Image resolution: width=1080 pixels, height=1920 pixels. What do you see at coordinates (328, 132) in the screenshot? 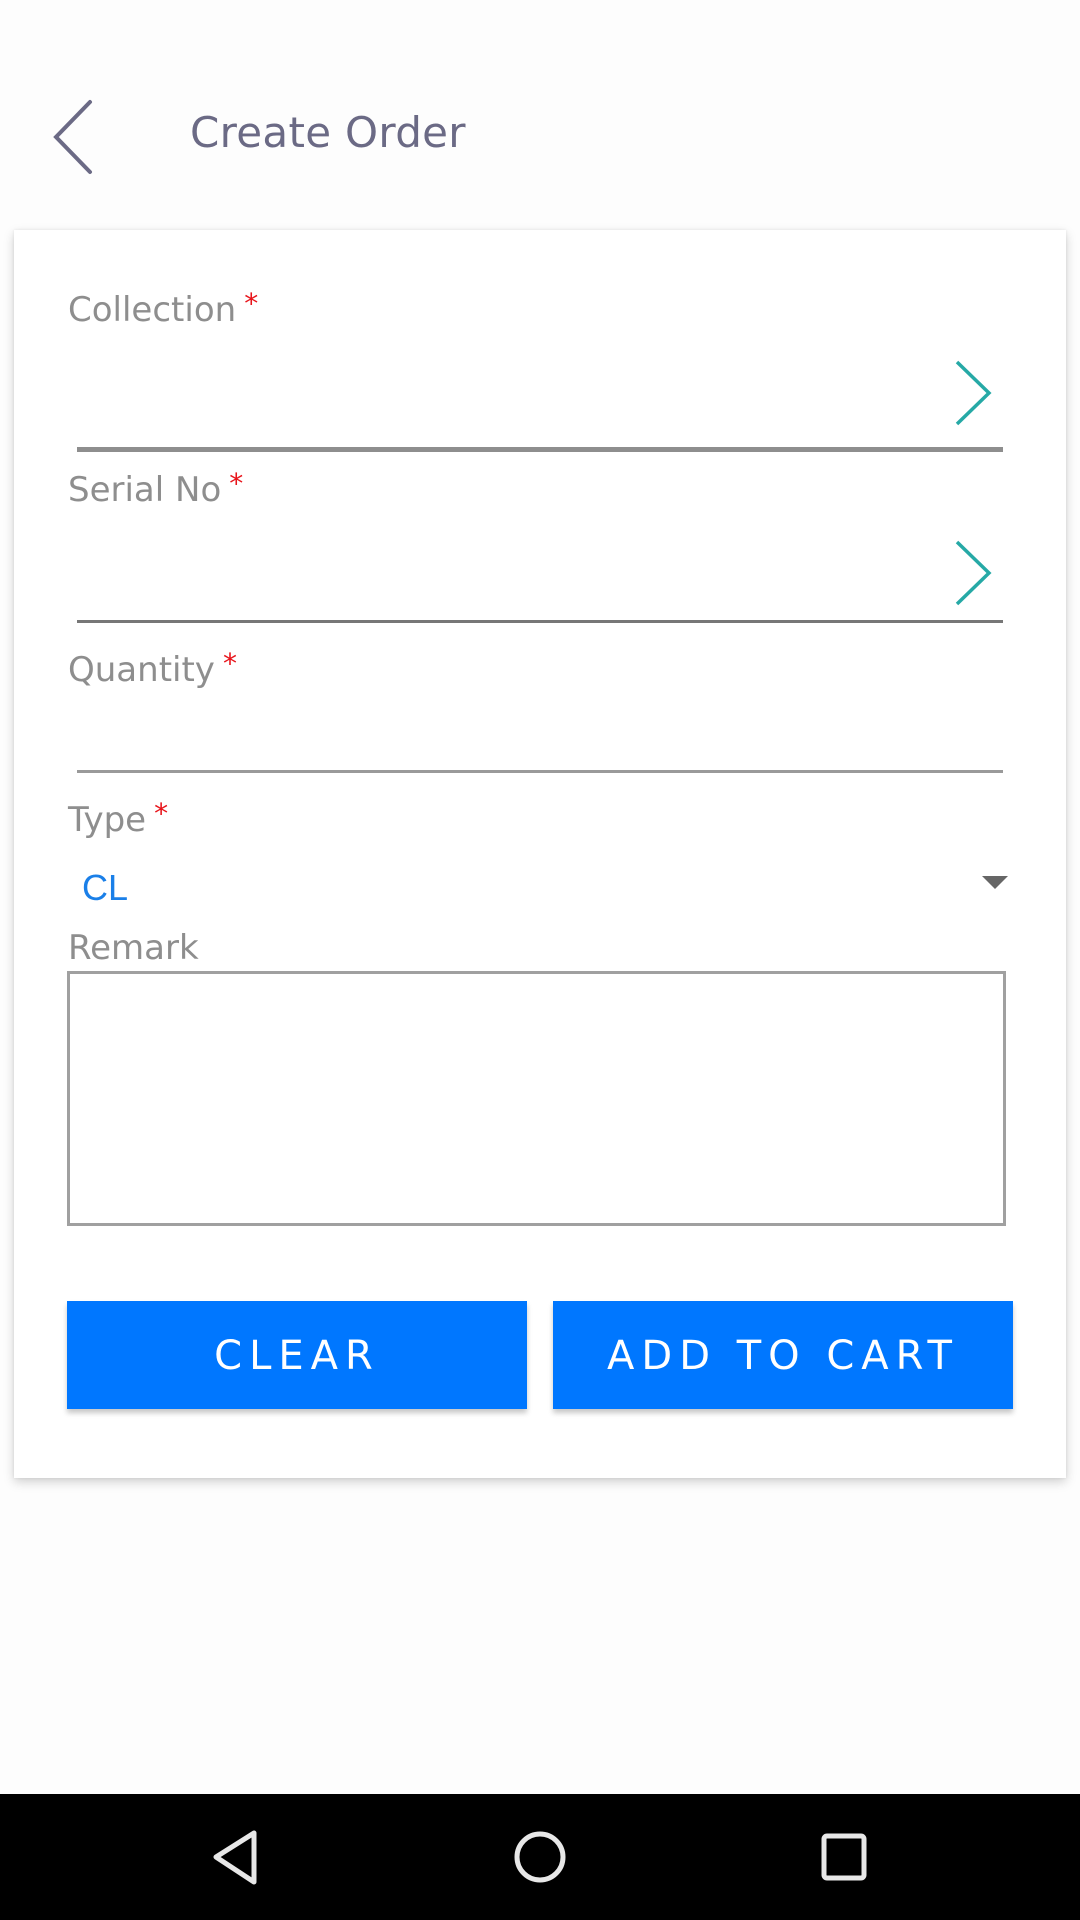
I see `page-title: Create Order` at bounding box center [328, 132].